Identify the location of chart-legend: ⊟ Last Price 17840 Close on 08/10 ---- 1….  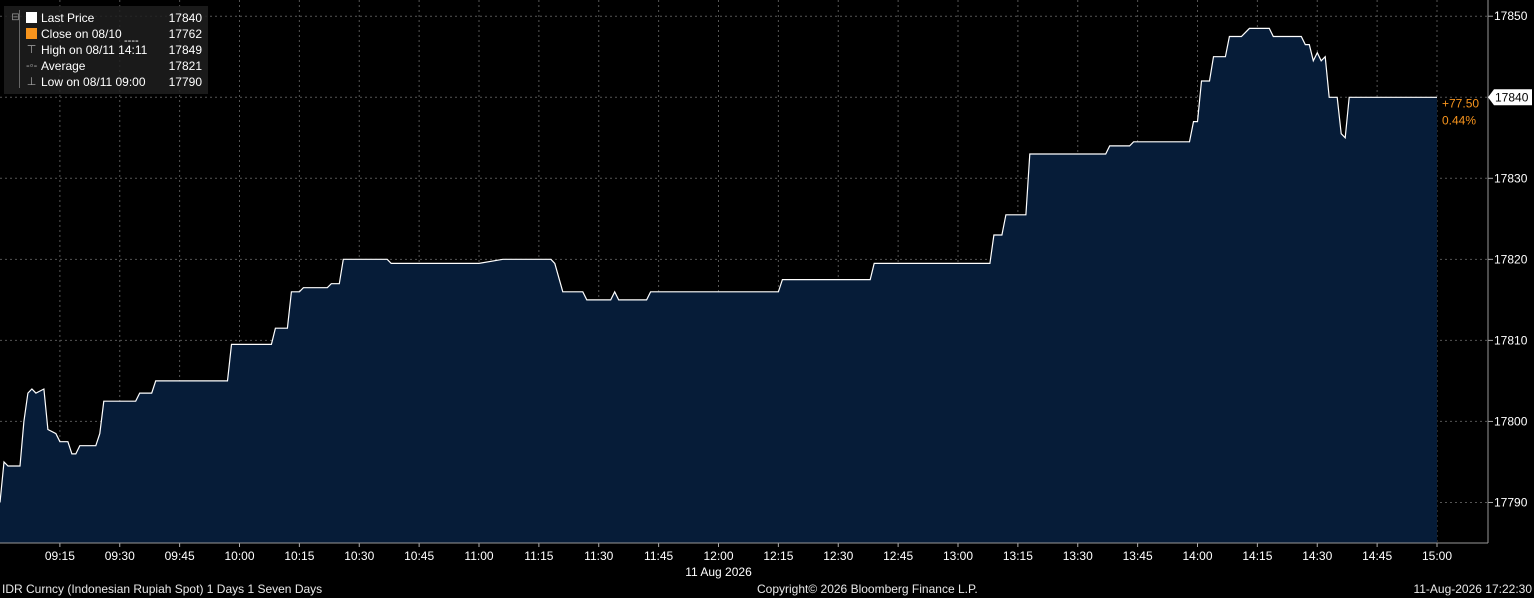
(106, 50).